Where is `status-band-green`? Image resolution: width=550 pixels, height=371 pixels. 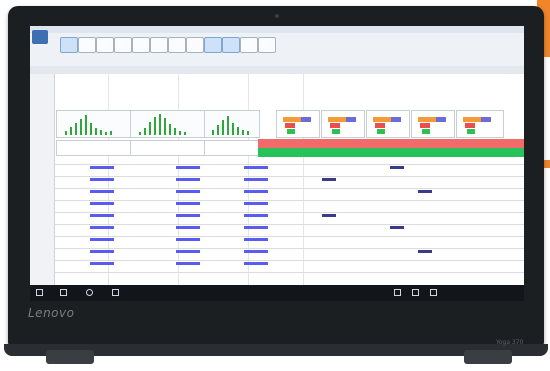
status-band-green is located at coordinates (391, 152).